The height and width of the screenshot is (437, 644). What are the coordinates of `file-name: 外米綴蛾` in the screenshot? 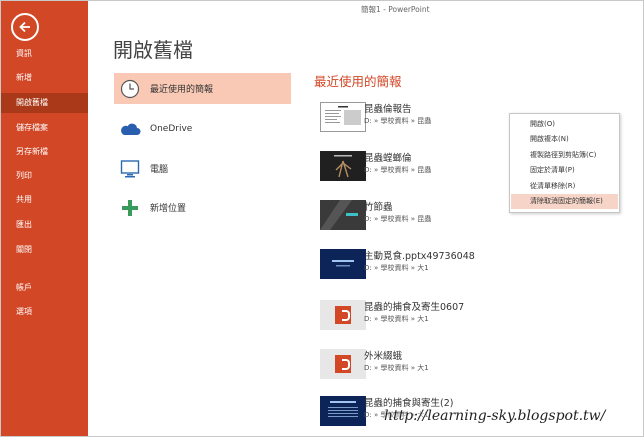 It's located at (383, 356).